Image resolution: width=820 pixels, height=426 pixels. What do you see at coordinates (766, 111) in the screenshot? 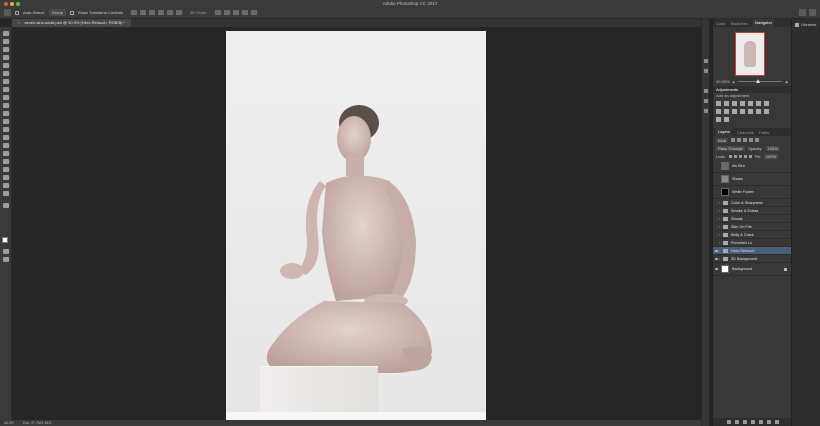
I see `threshold-icon` at bounding box center [766, 111].